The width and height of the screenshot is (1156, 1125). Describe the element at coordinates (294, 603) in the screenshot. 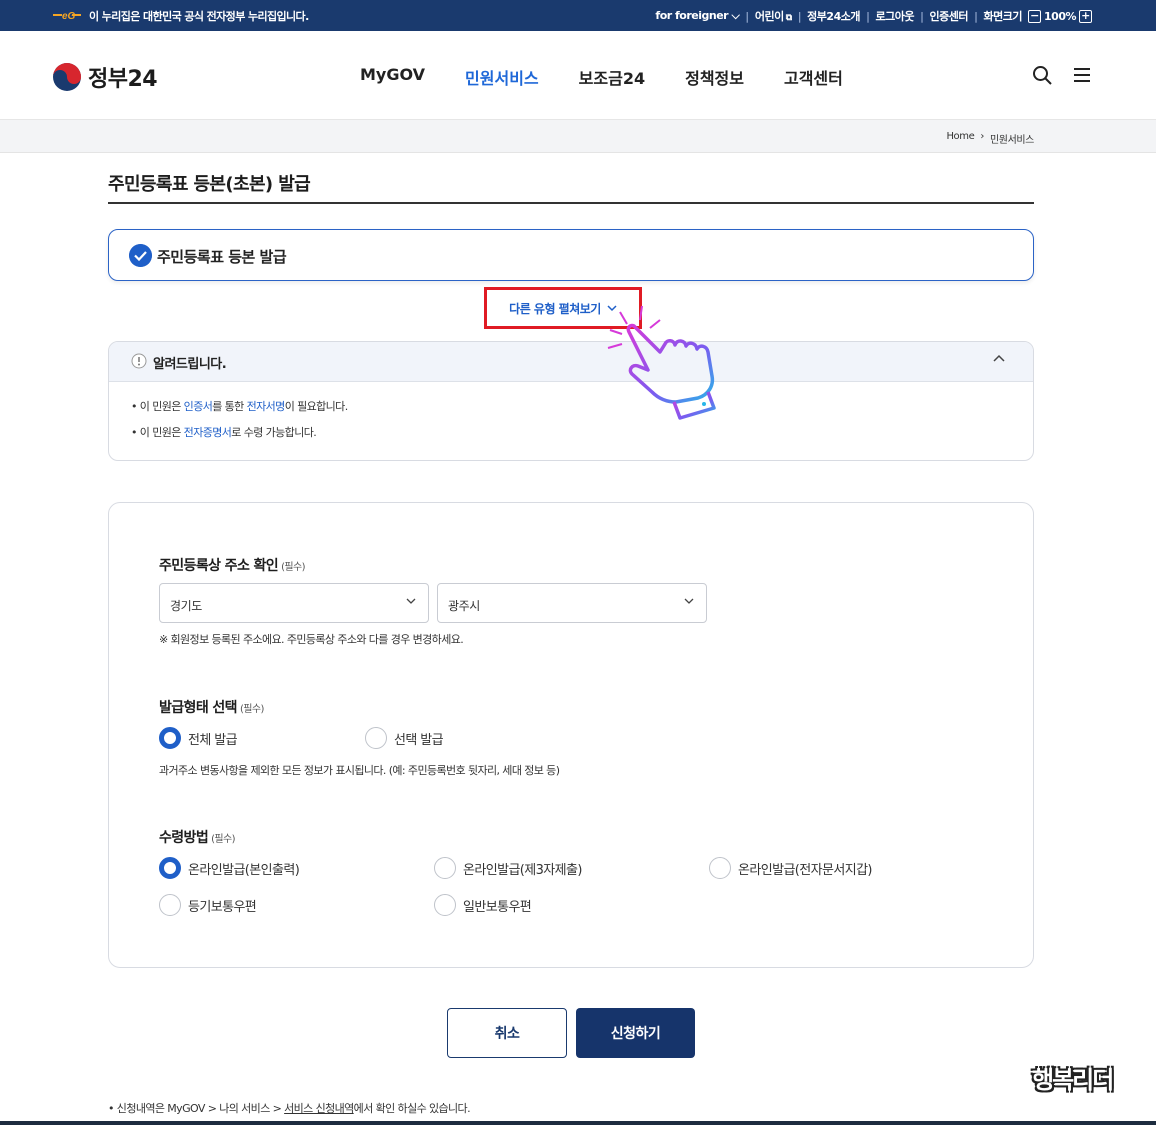

I see `province-select: 경기도` at that location.